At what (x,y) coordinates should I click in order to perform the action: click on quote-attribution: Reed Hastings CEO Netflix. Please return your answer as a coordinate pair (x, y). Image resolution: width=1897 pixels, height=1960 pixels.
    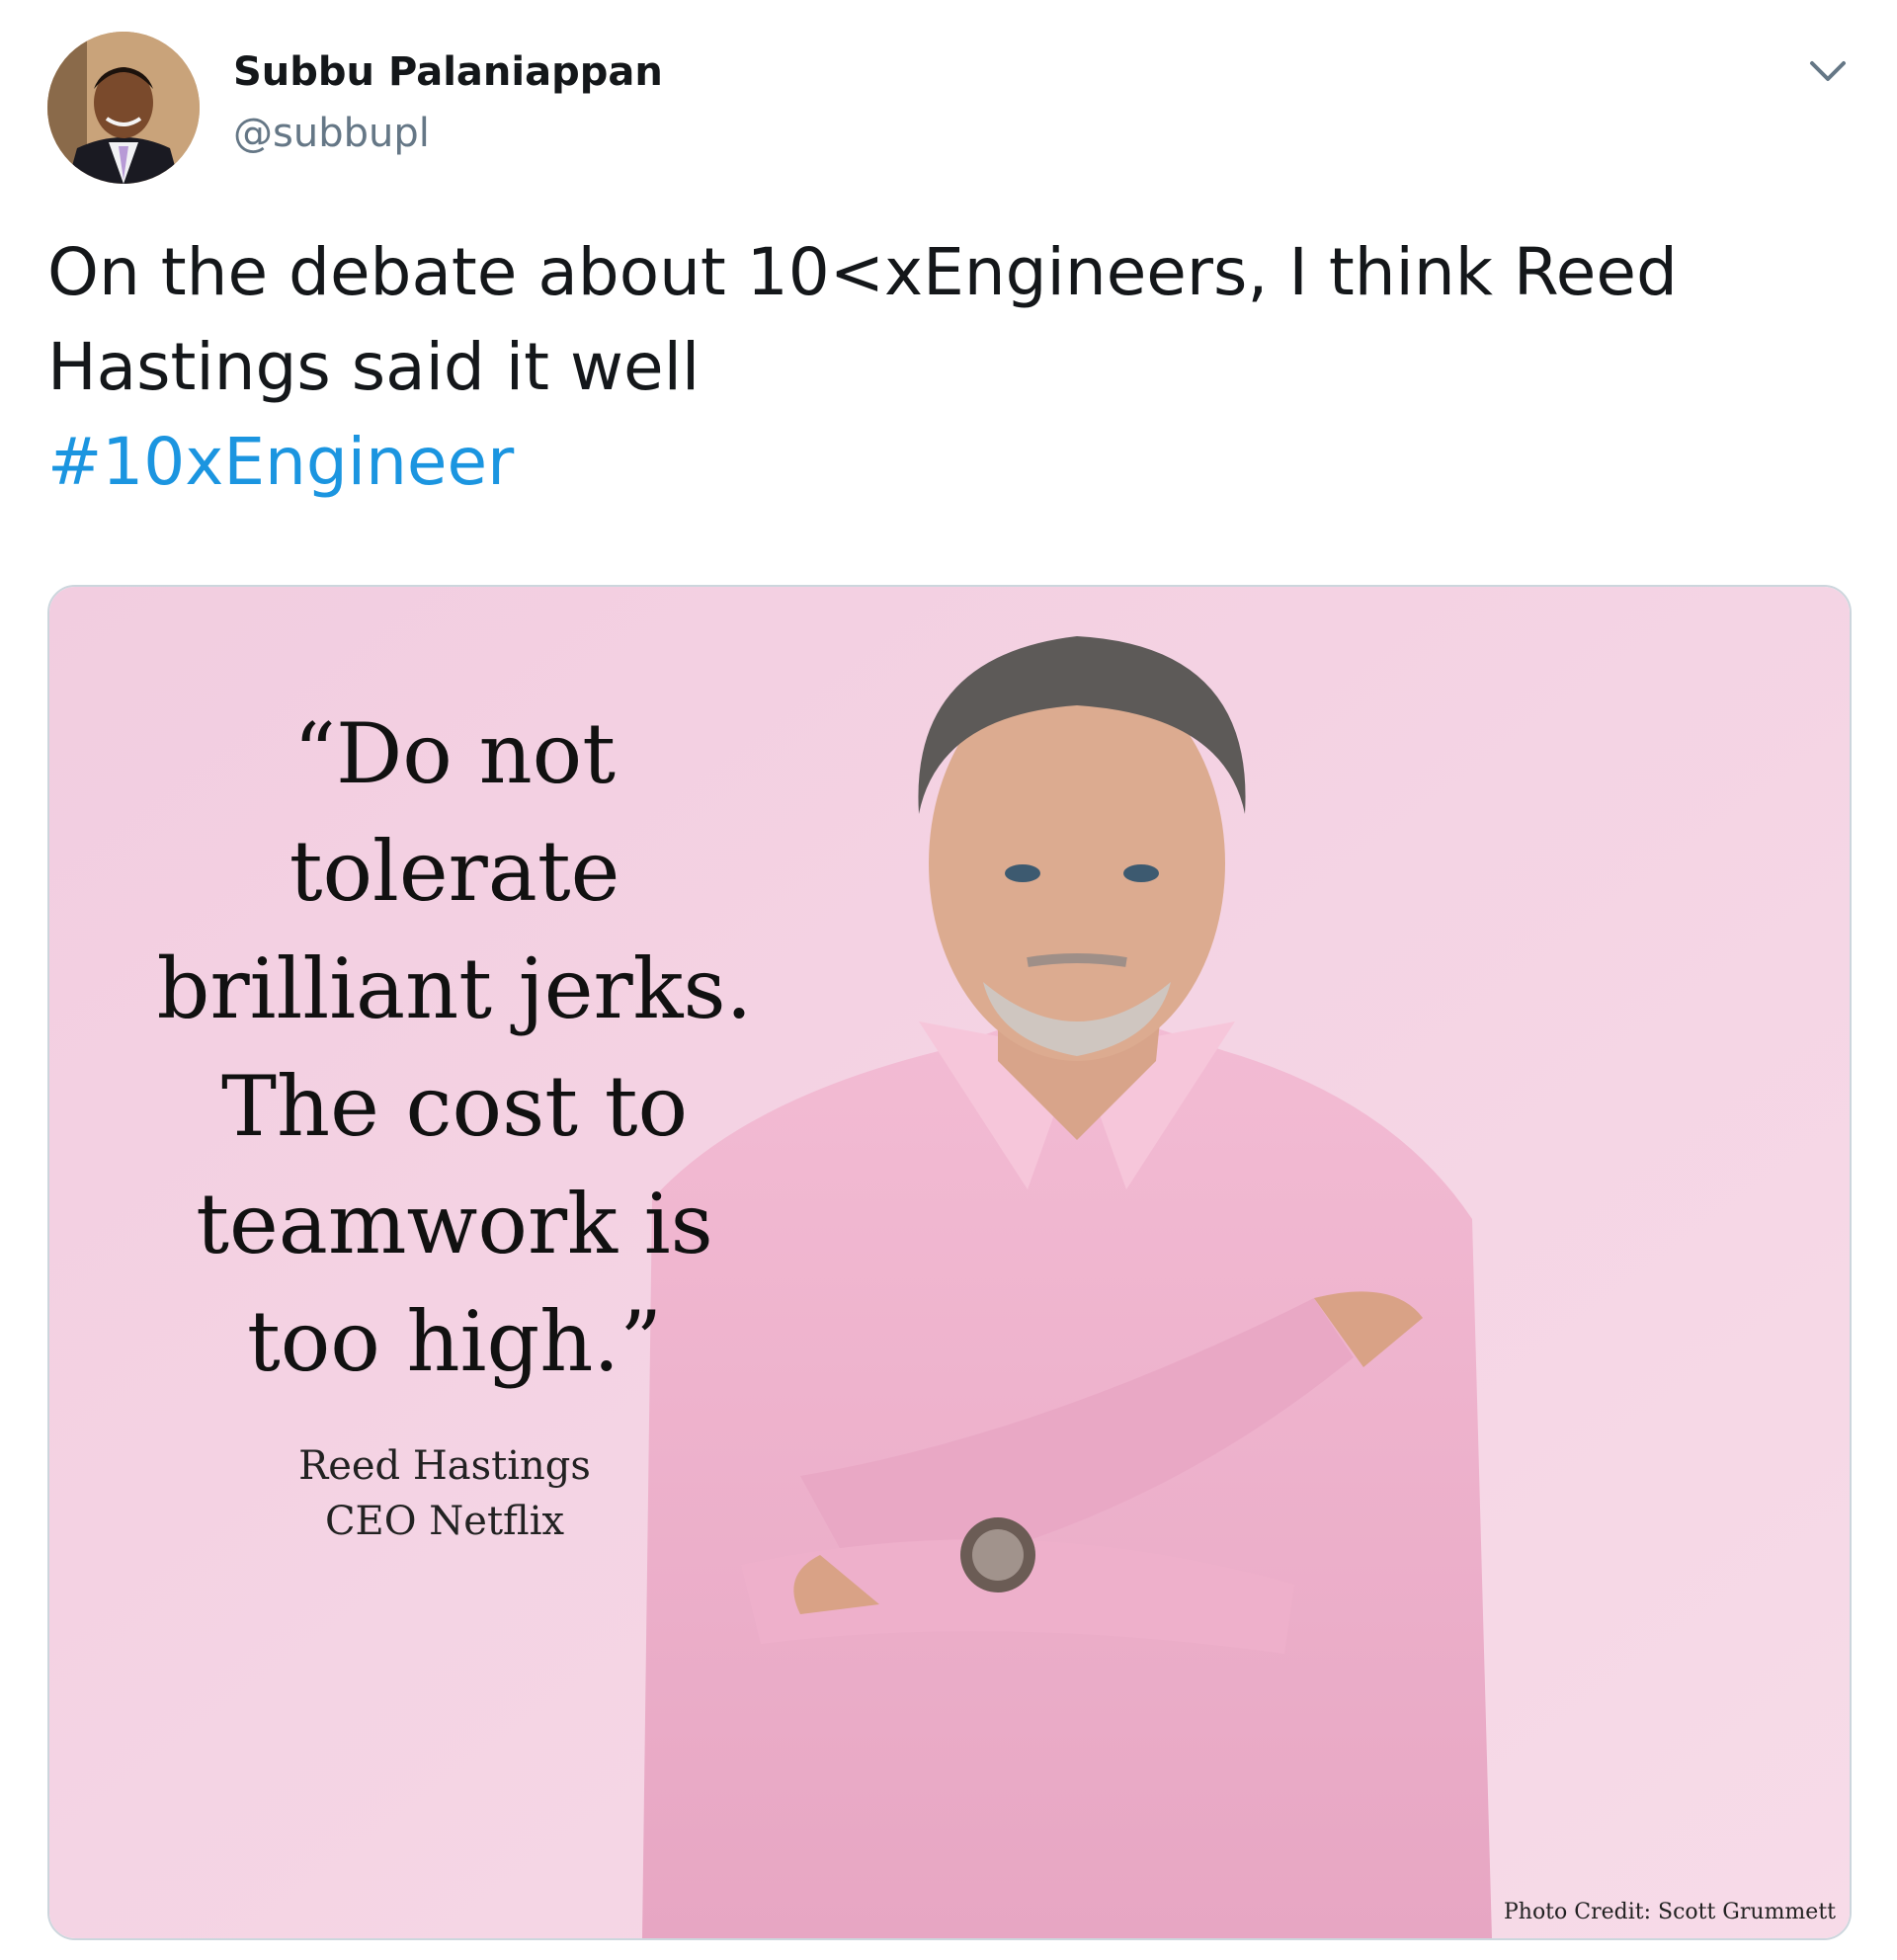
    Looking at the image, I should click on (444, 1493).